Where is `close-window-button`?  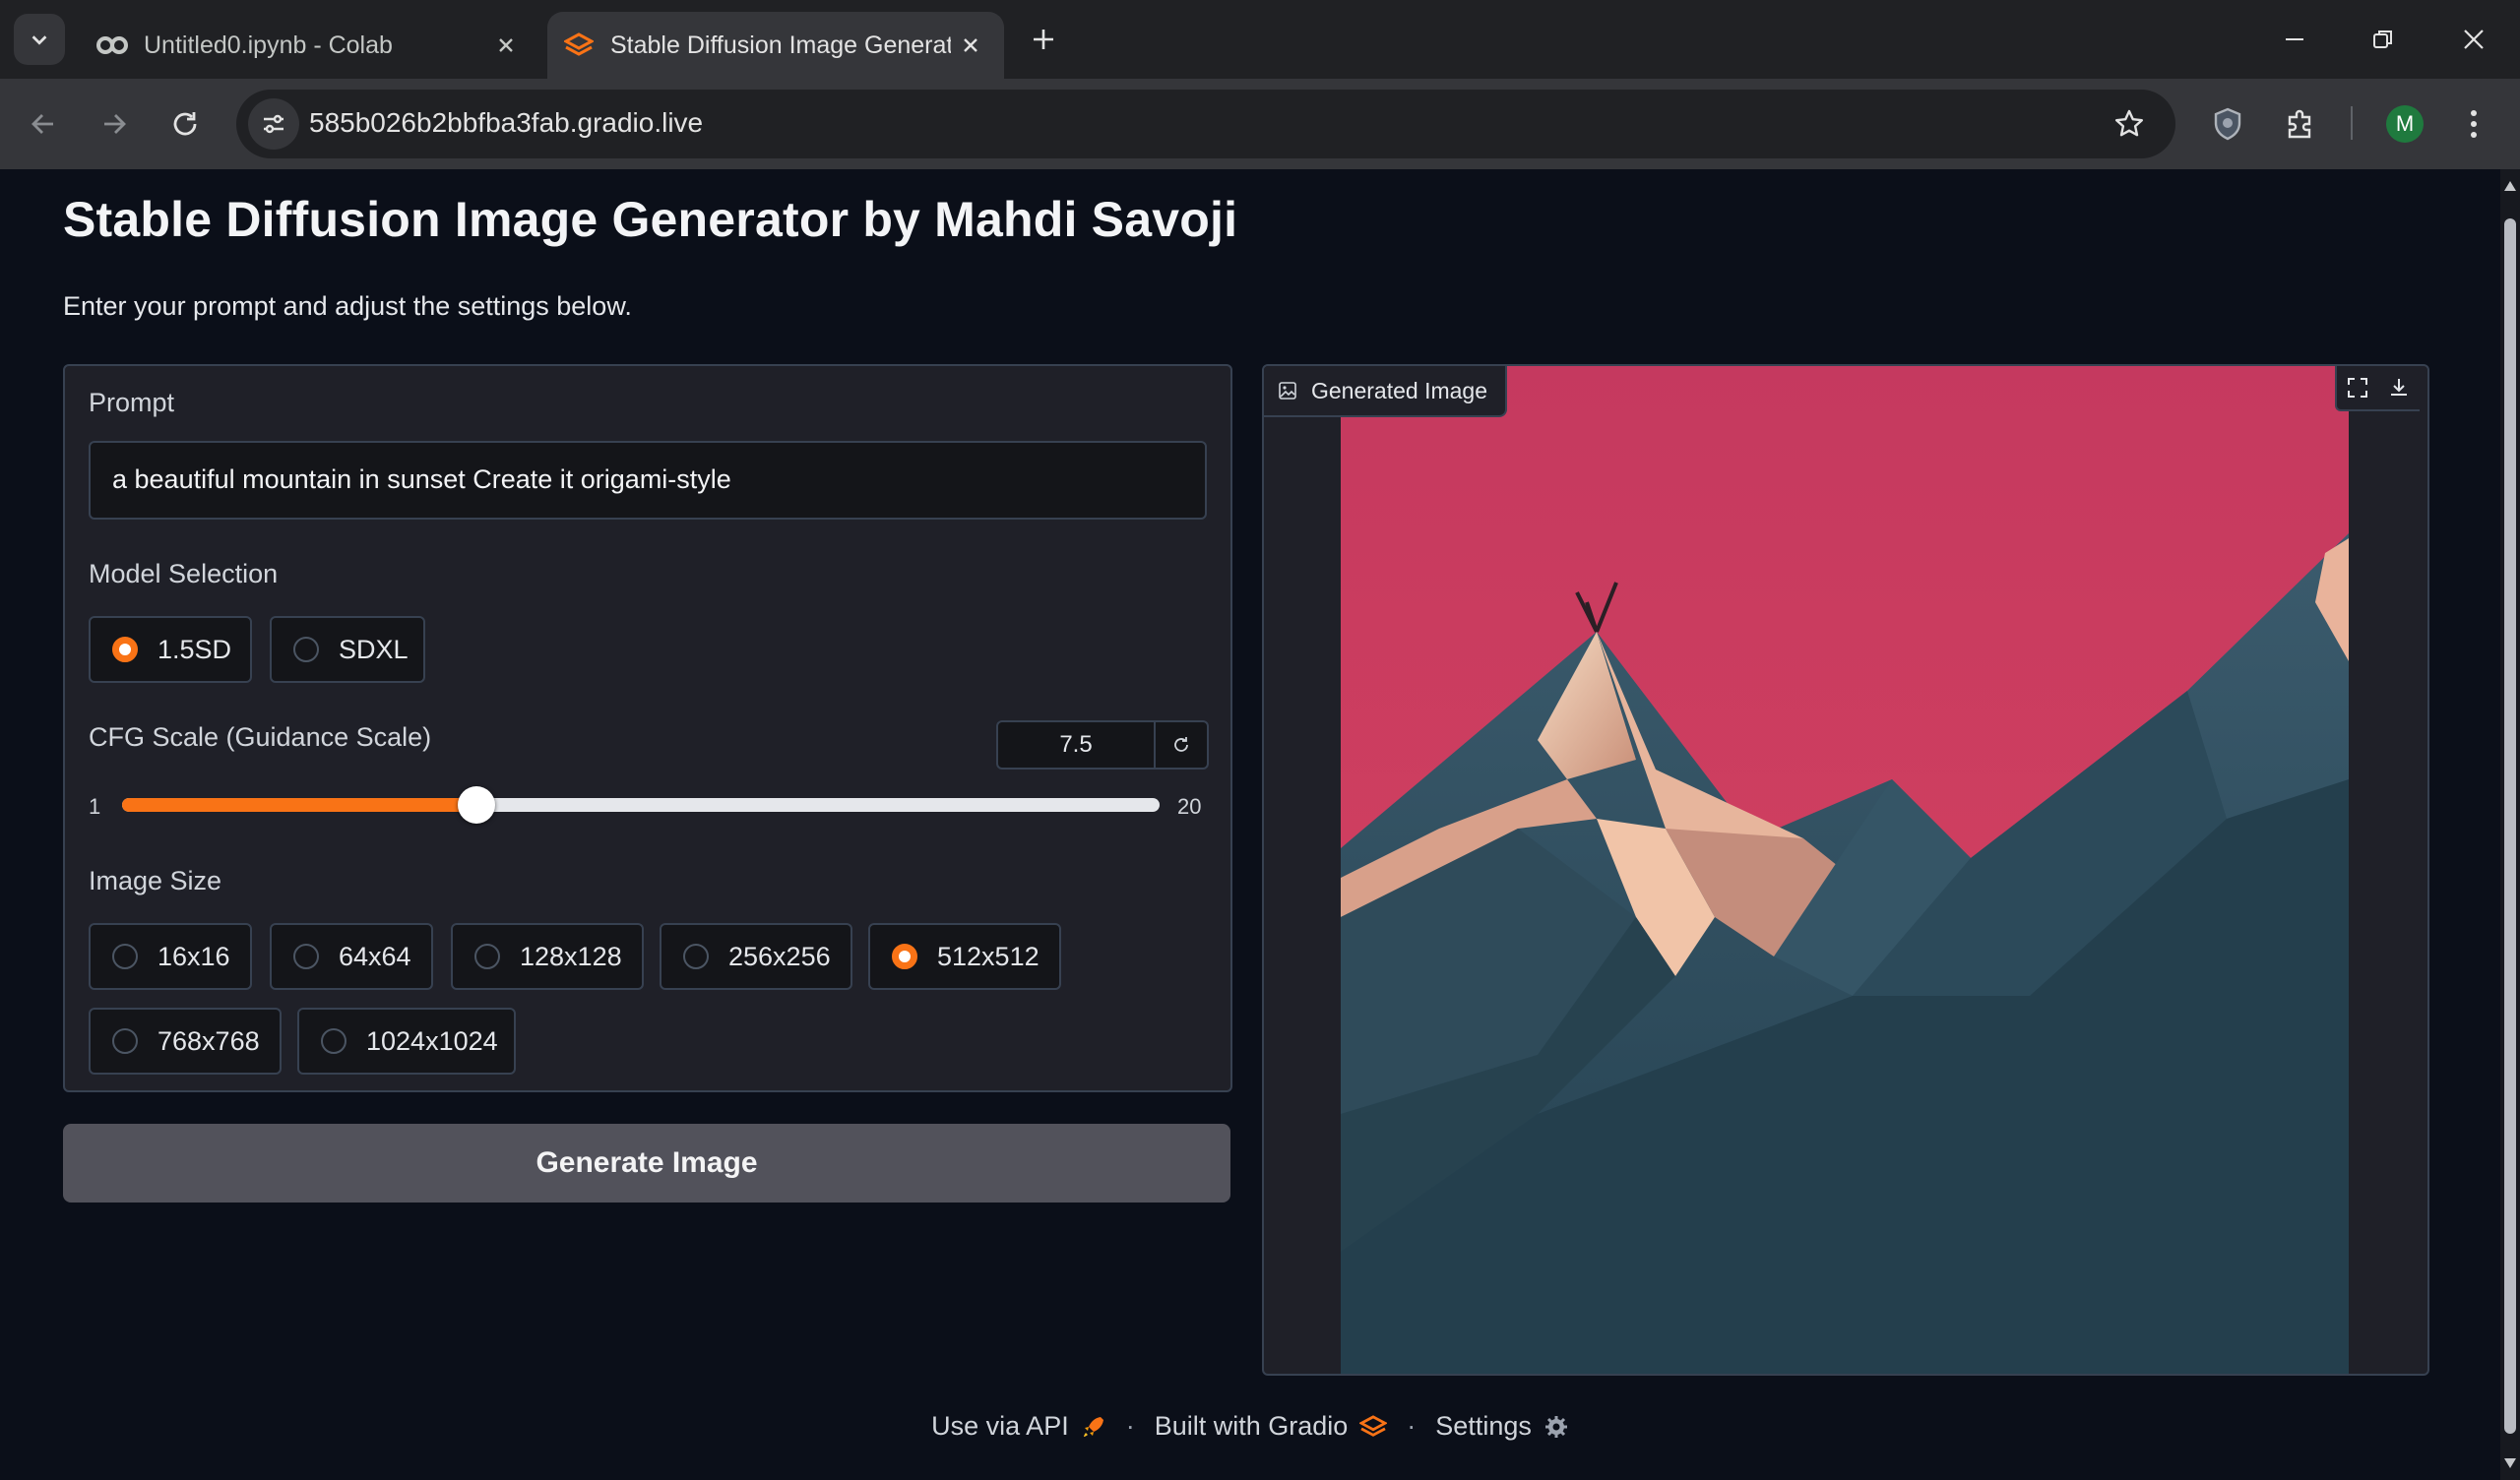 close-window-button is located at coordinates (2473, 39).